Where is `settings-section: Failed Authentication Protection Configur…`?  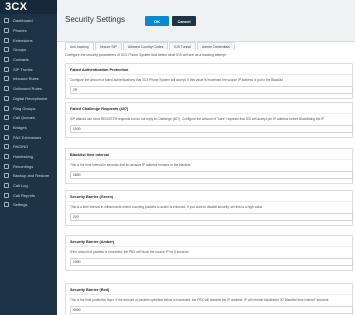
settings-section: Failed Authentication Protection Configur… is located at coordinates (209, 81).